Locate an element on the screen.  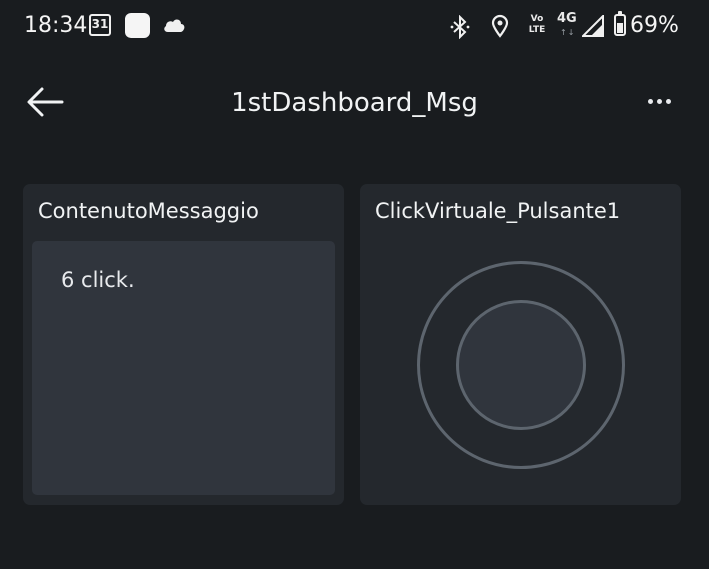
button-inner-knob is located at coordinates (521, 365).